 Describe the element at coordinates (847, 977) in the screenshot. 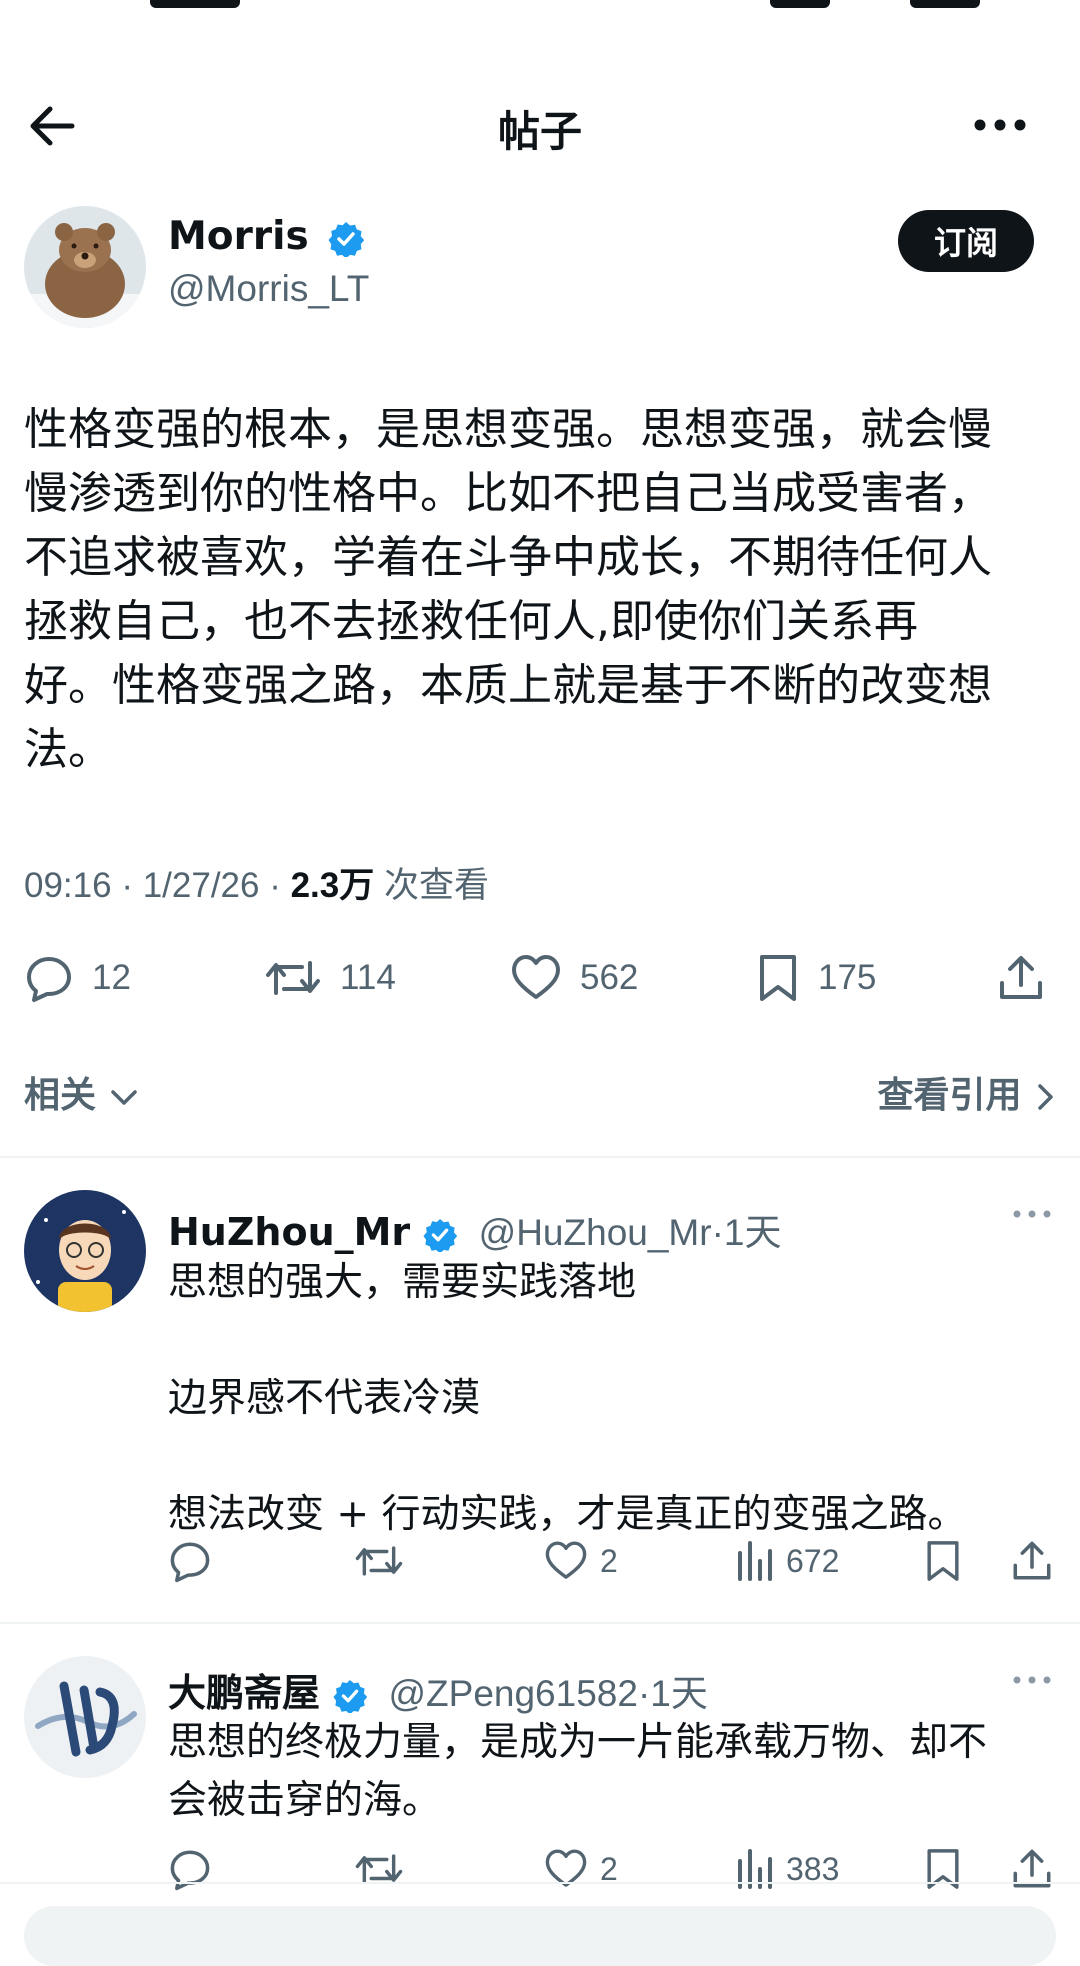

I see `bookmark-count: 175` at that location.